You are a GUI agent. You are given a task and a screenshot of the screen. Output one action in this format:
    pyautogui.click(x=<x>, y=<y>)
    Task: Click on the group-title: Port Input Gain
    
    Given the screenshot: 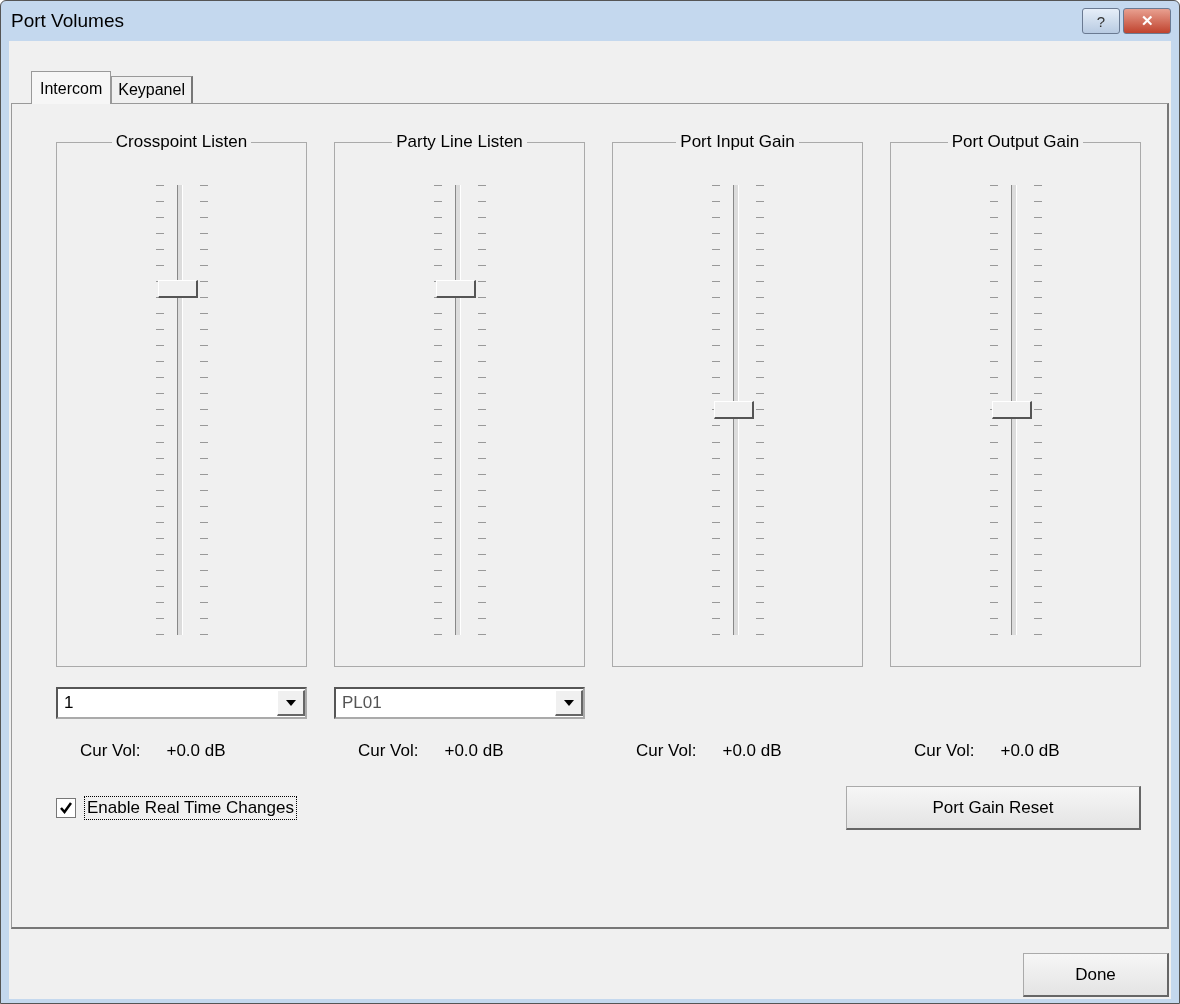 What is the action you would take?
    pyautogui.click(x=737, y=141)
    